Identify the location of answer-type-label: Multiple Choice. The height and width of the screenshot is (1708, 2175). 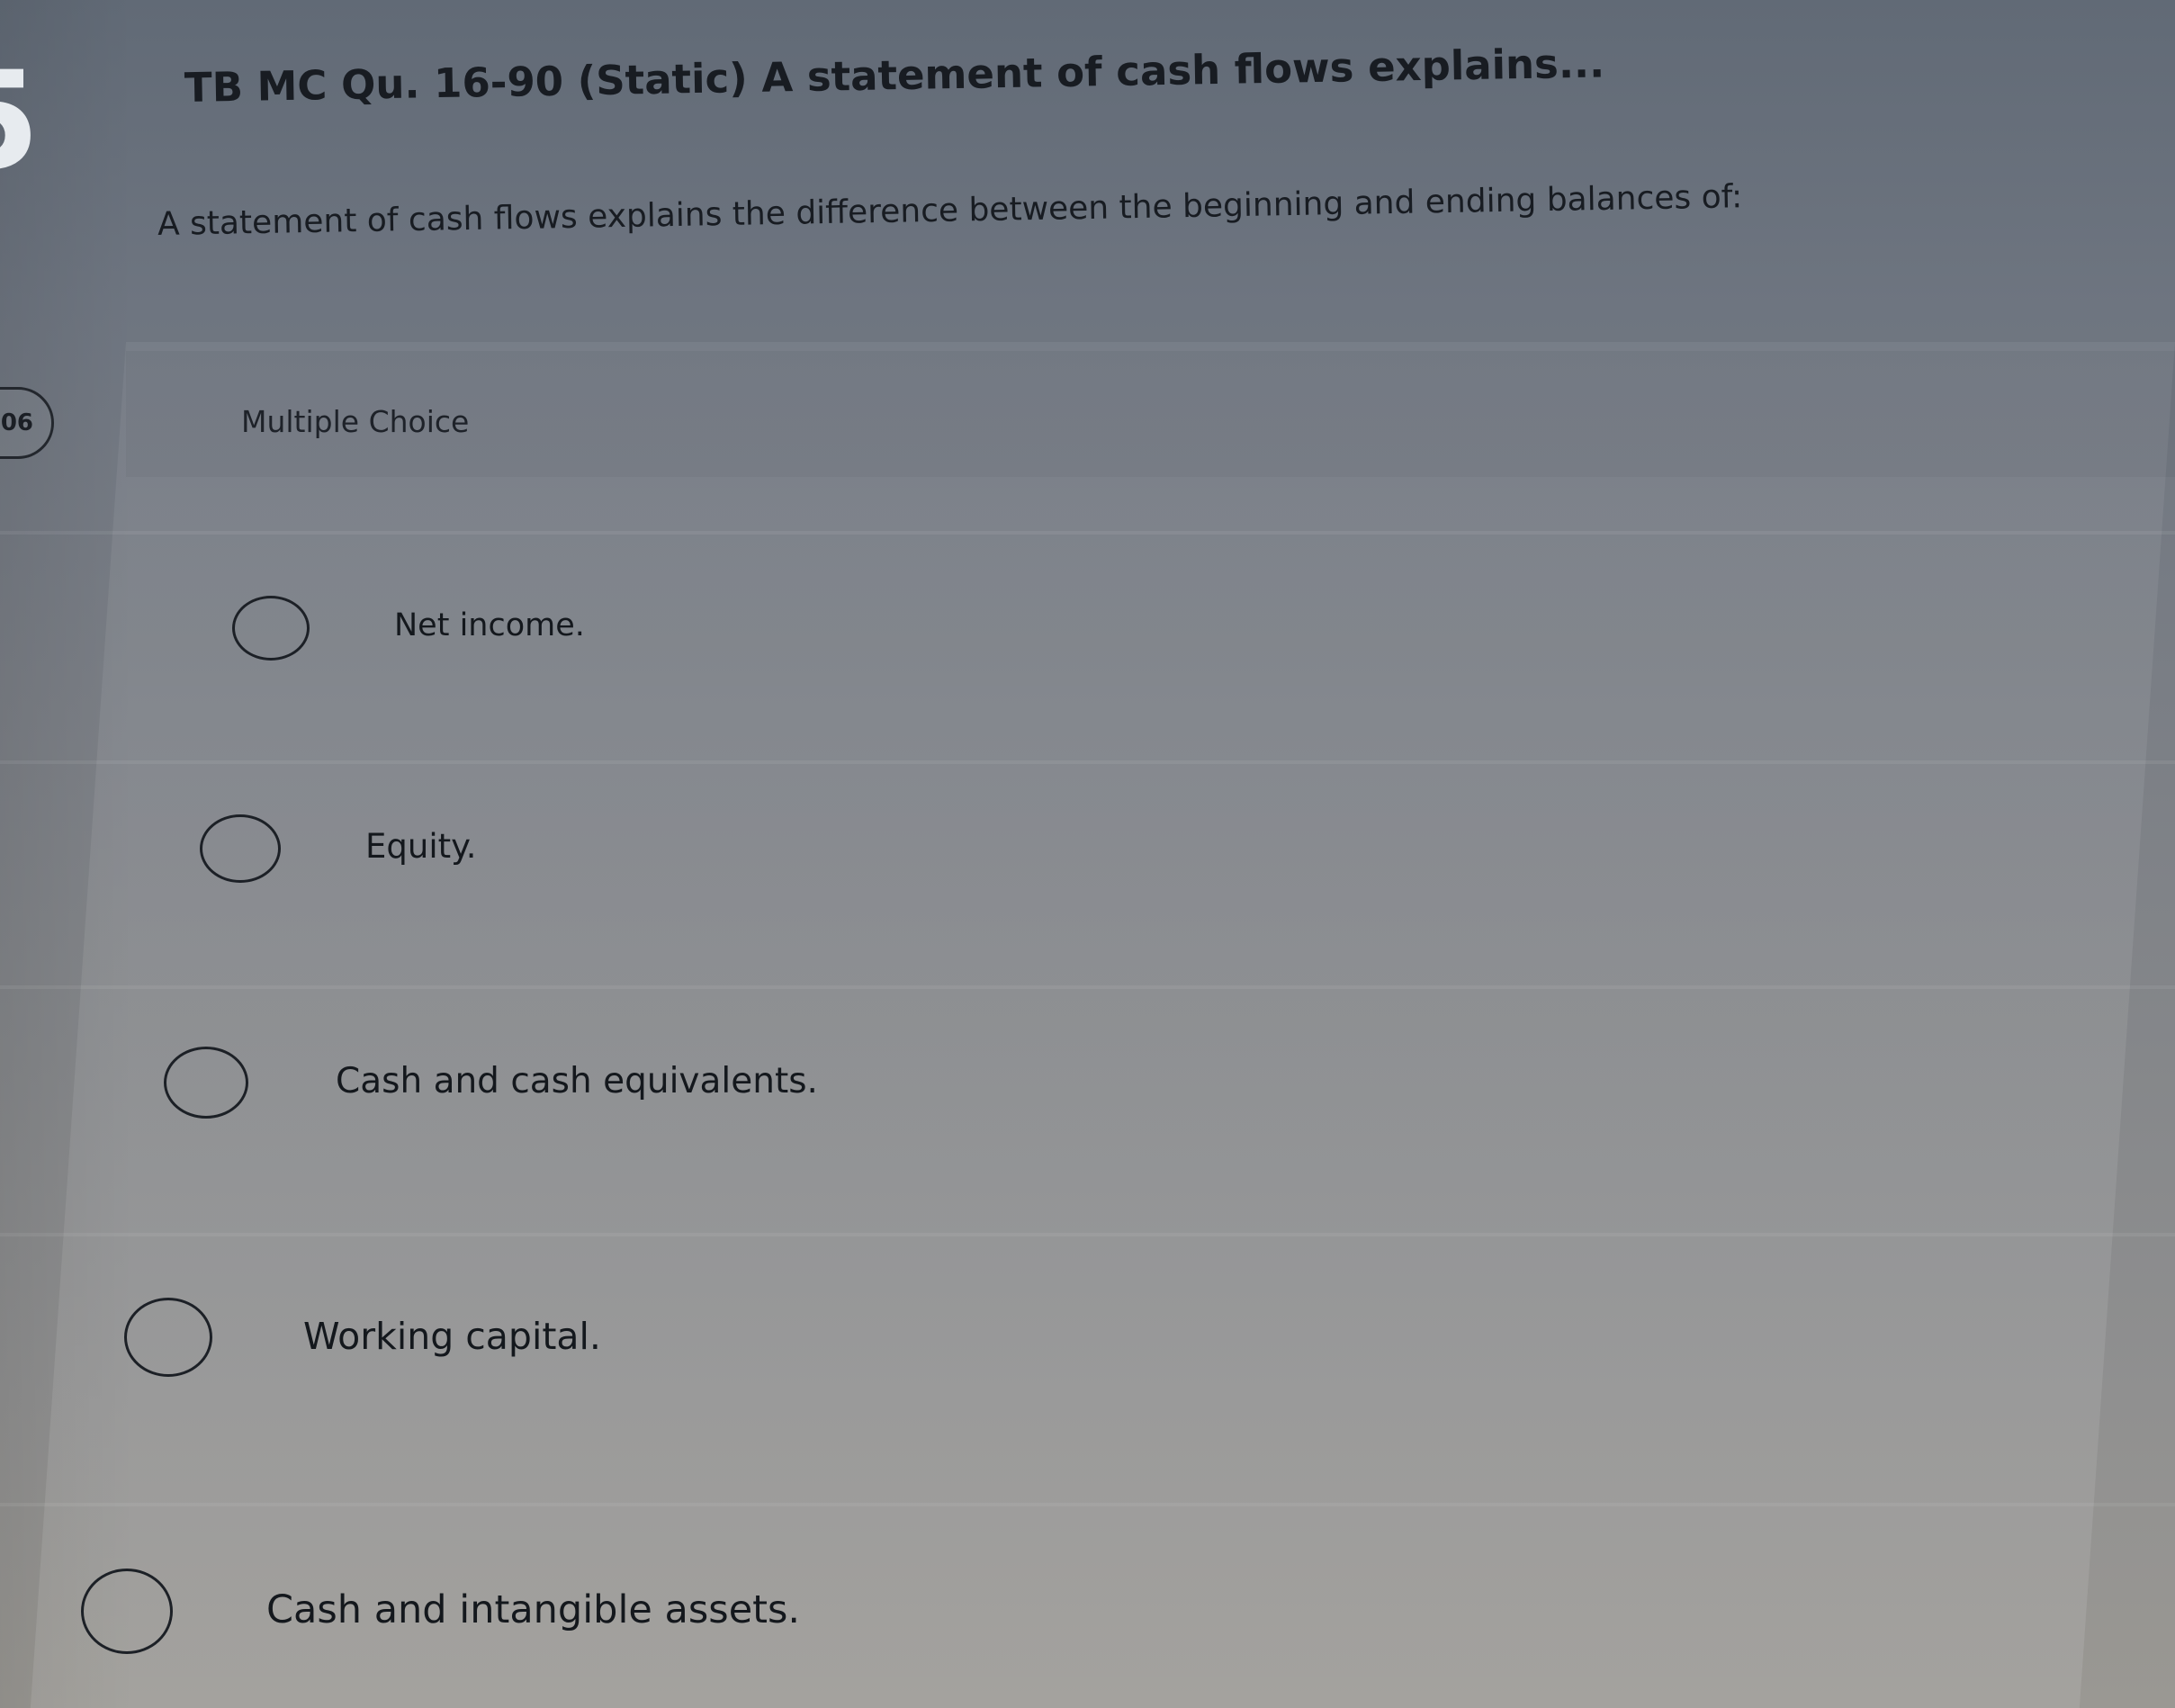
(356, 422).